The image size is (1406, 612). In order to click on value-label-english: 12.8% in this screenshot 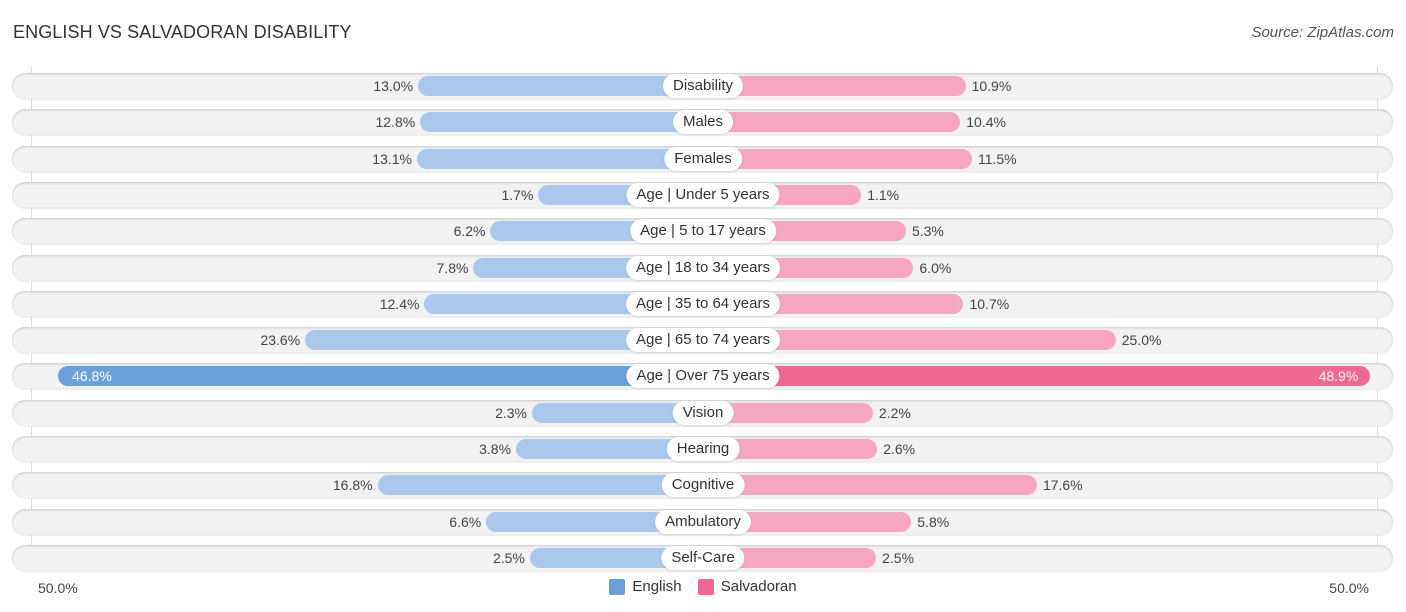, I will do `click(395, 122)`.